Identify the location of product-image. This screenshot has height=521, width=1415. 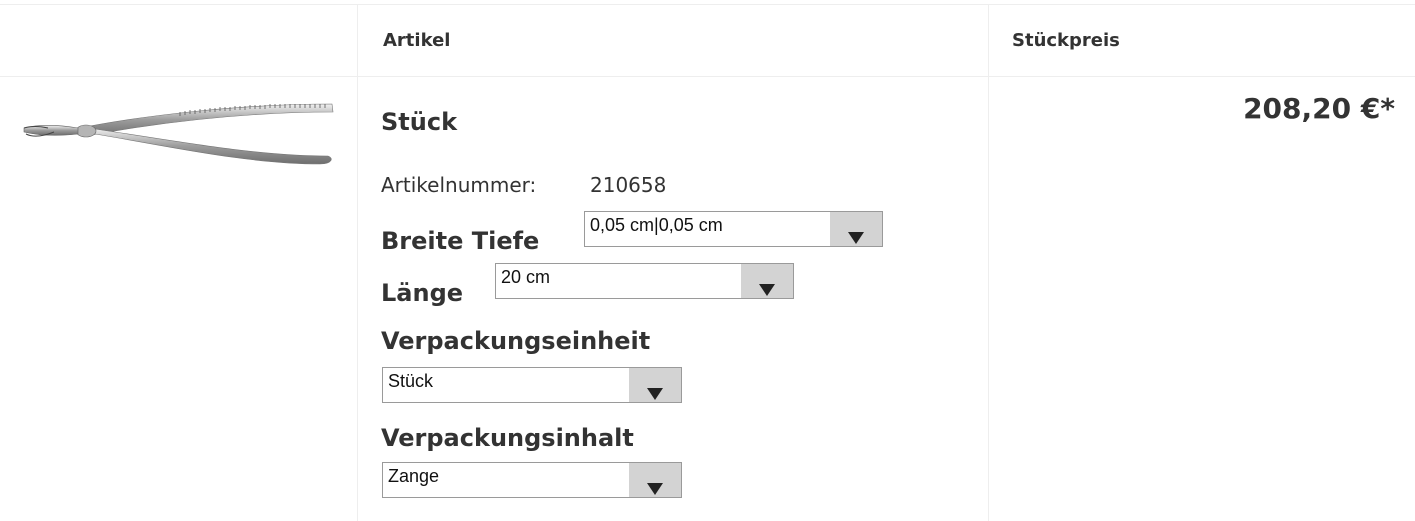
(179, 136).